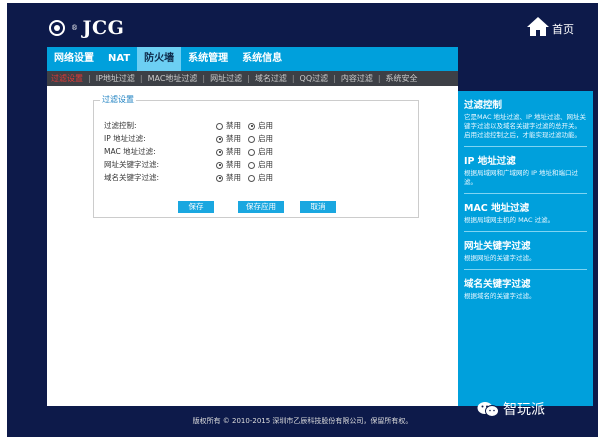 The height and width of the screenshot is (442, 600). What do you see at coordinates (125, 138) in the screenshot?
I see `ip-filter-label: IP 地址过滤:` at bounding box center [125, 138].